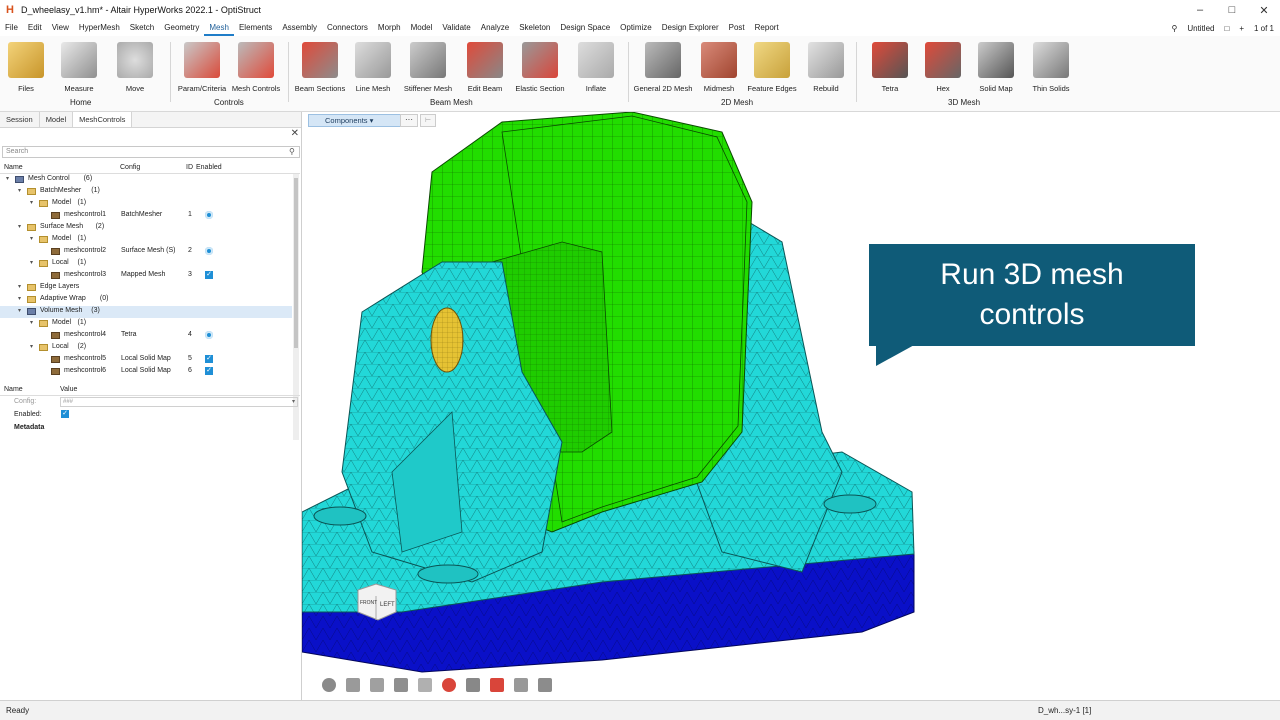 The height and width of the screenshot is (720, 1280). I want to click on axis-icon, so click(473, 685).